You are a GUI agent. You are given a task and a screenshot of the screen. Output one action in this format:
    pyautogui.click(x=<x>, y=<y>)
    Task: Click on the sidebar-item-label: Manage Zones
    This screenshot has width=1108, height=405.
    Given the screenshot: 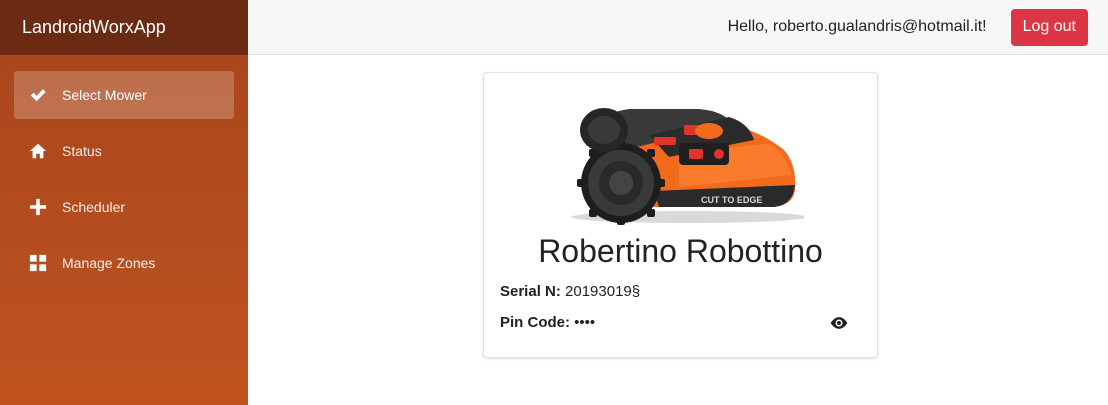 What is the action you would take?
    pyautogui.click(x=109, y=263)
    